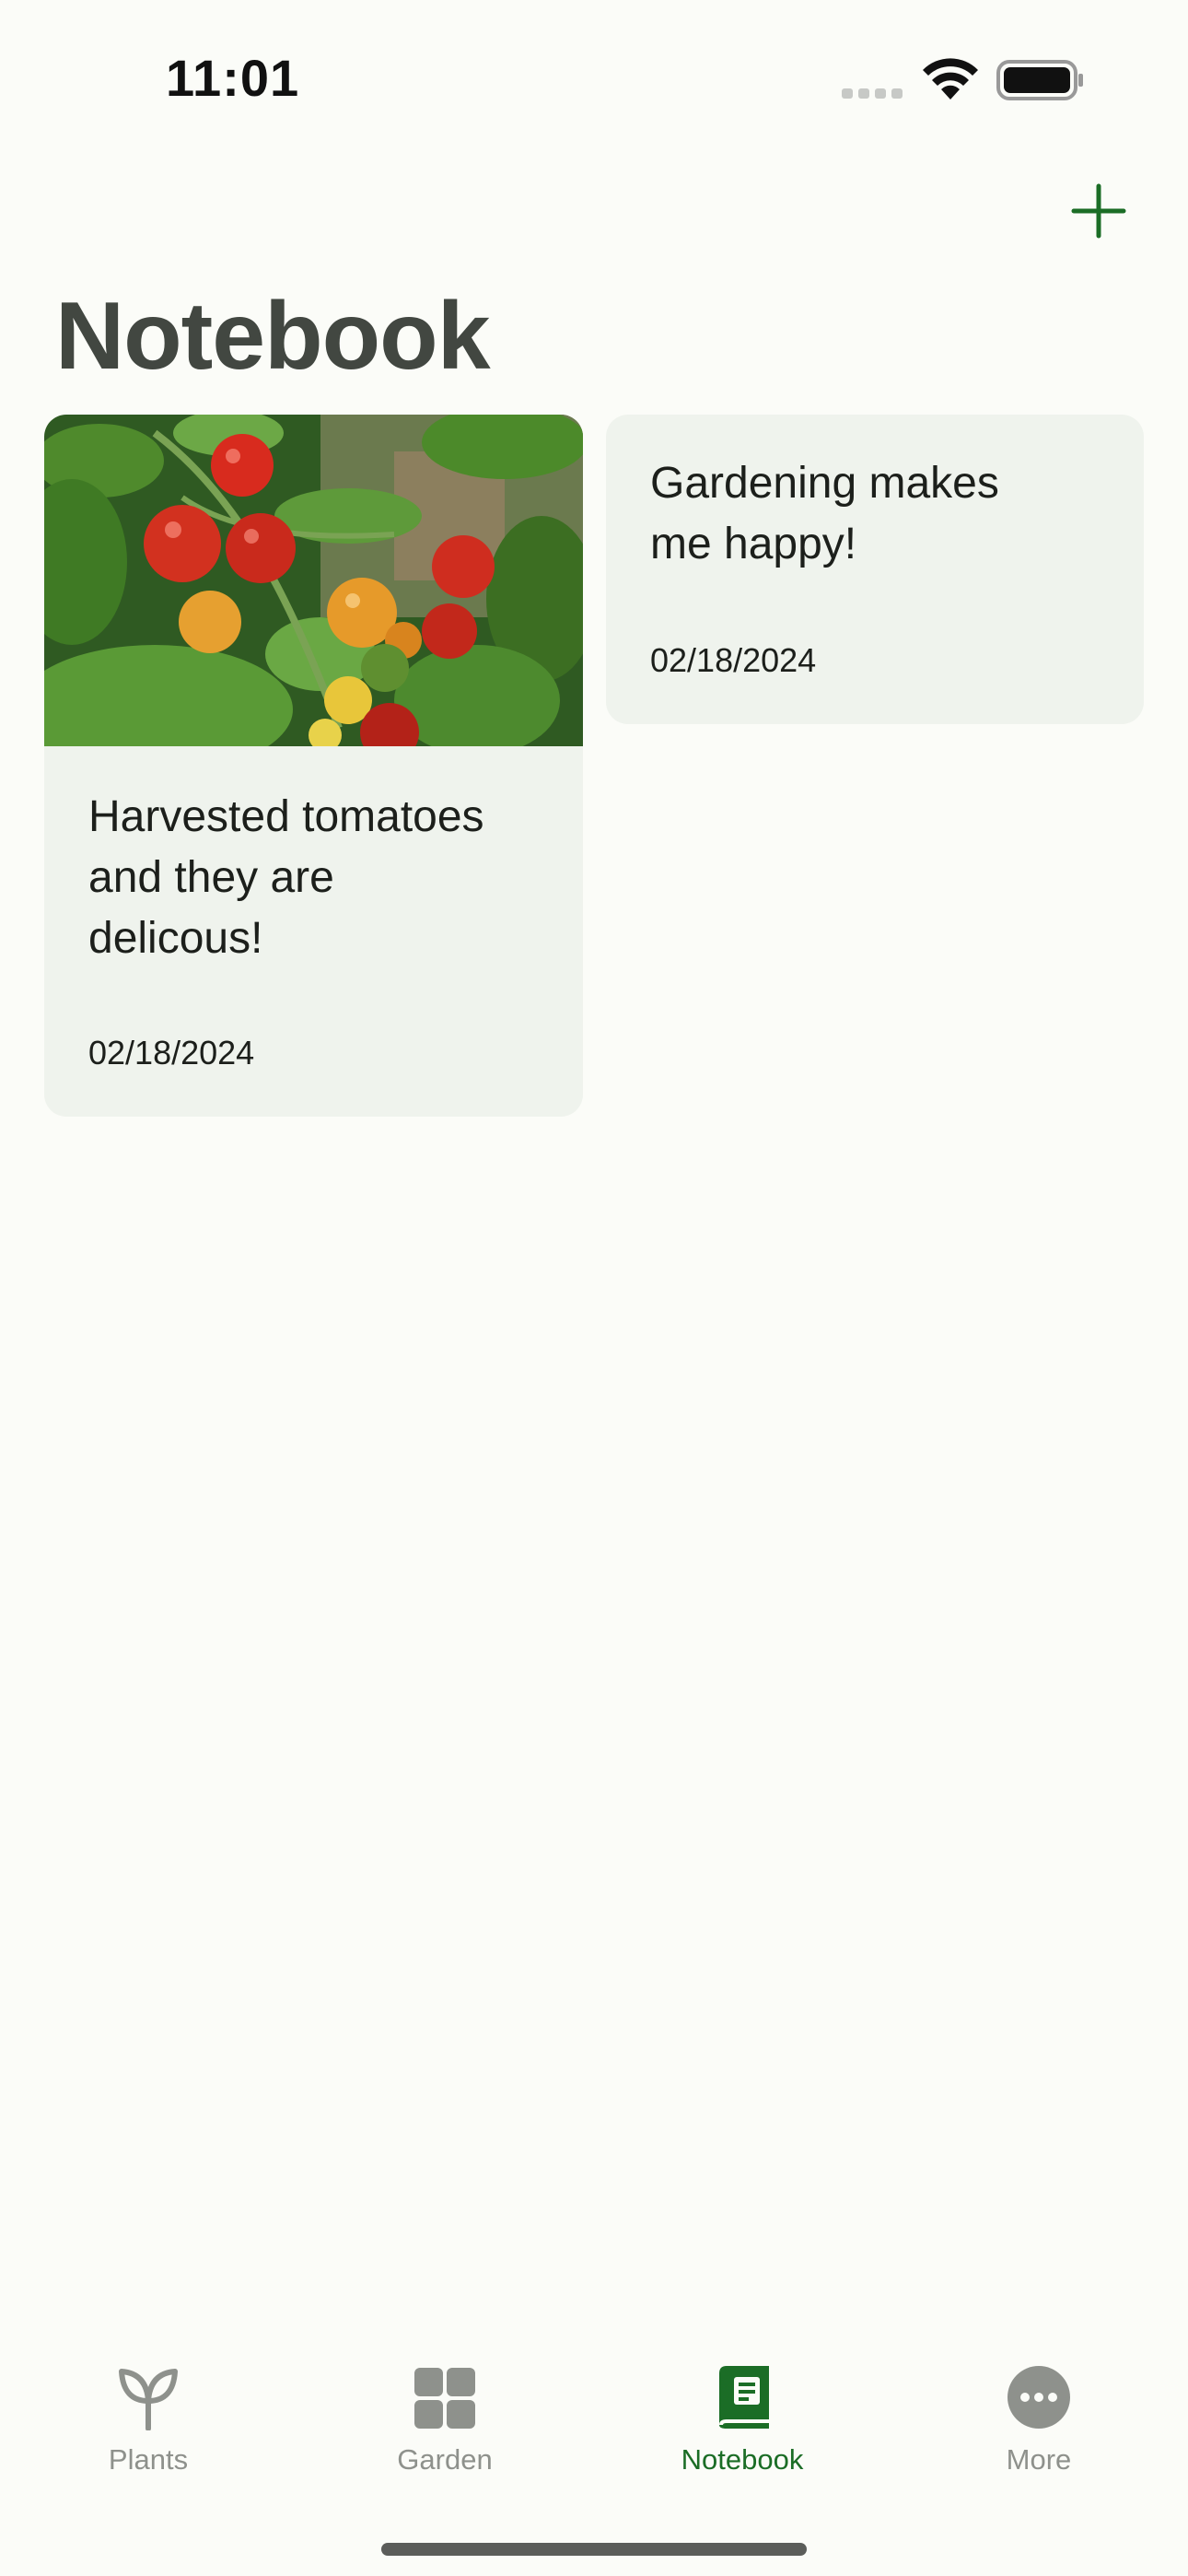 This screenshot has height=2576, width=1188. I want to click on tab-label: Garden, so click(445, 2459).